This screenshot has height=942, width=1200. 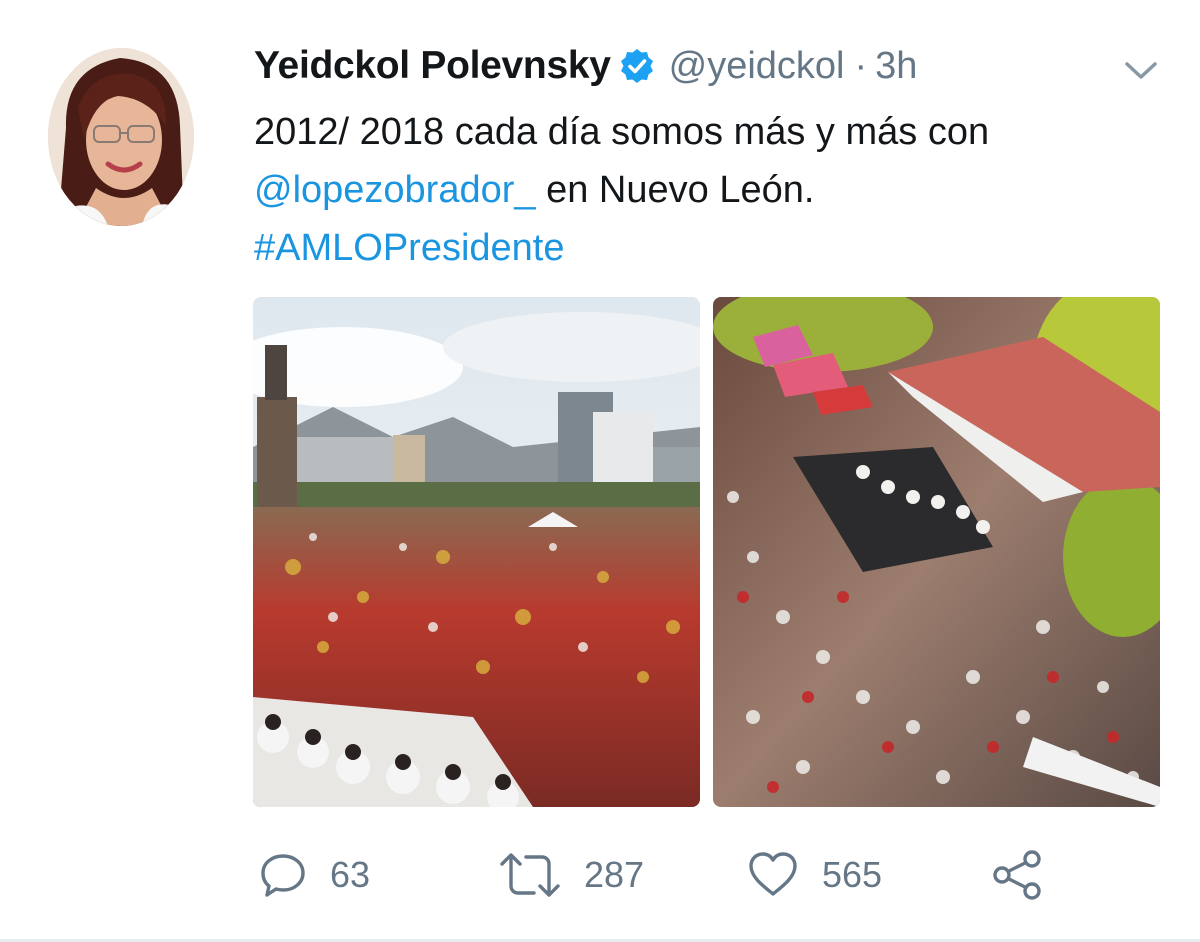 What do you see at coordinates (675, 190) in the screenshot?
I see `tweet-text-location: en Nuevo León.` at bounding box center [675, 190].